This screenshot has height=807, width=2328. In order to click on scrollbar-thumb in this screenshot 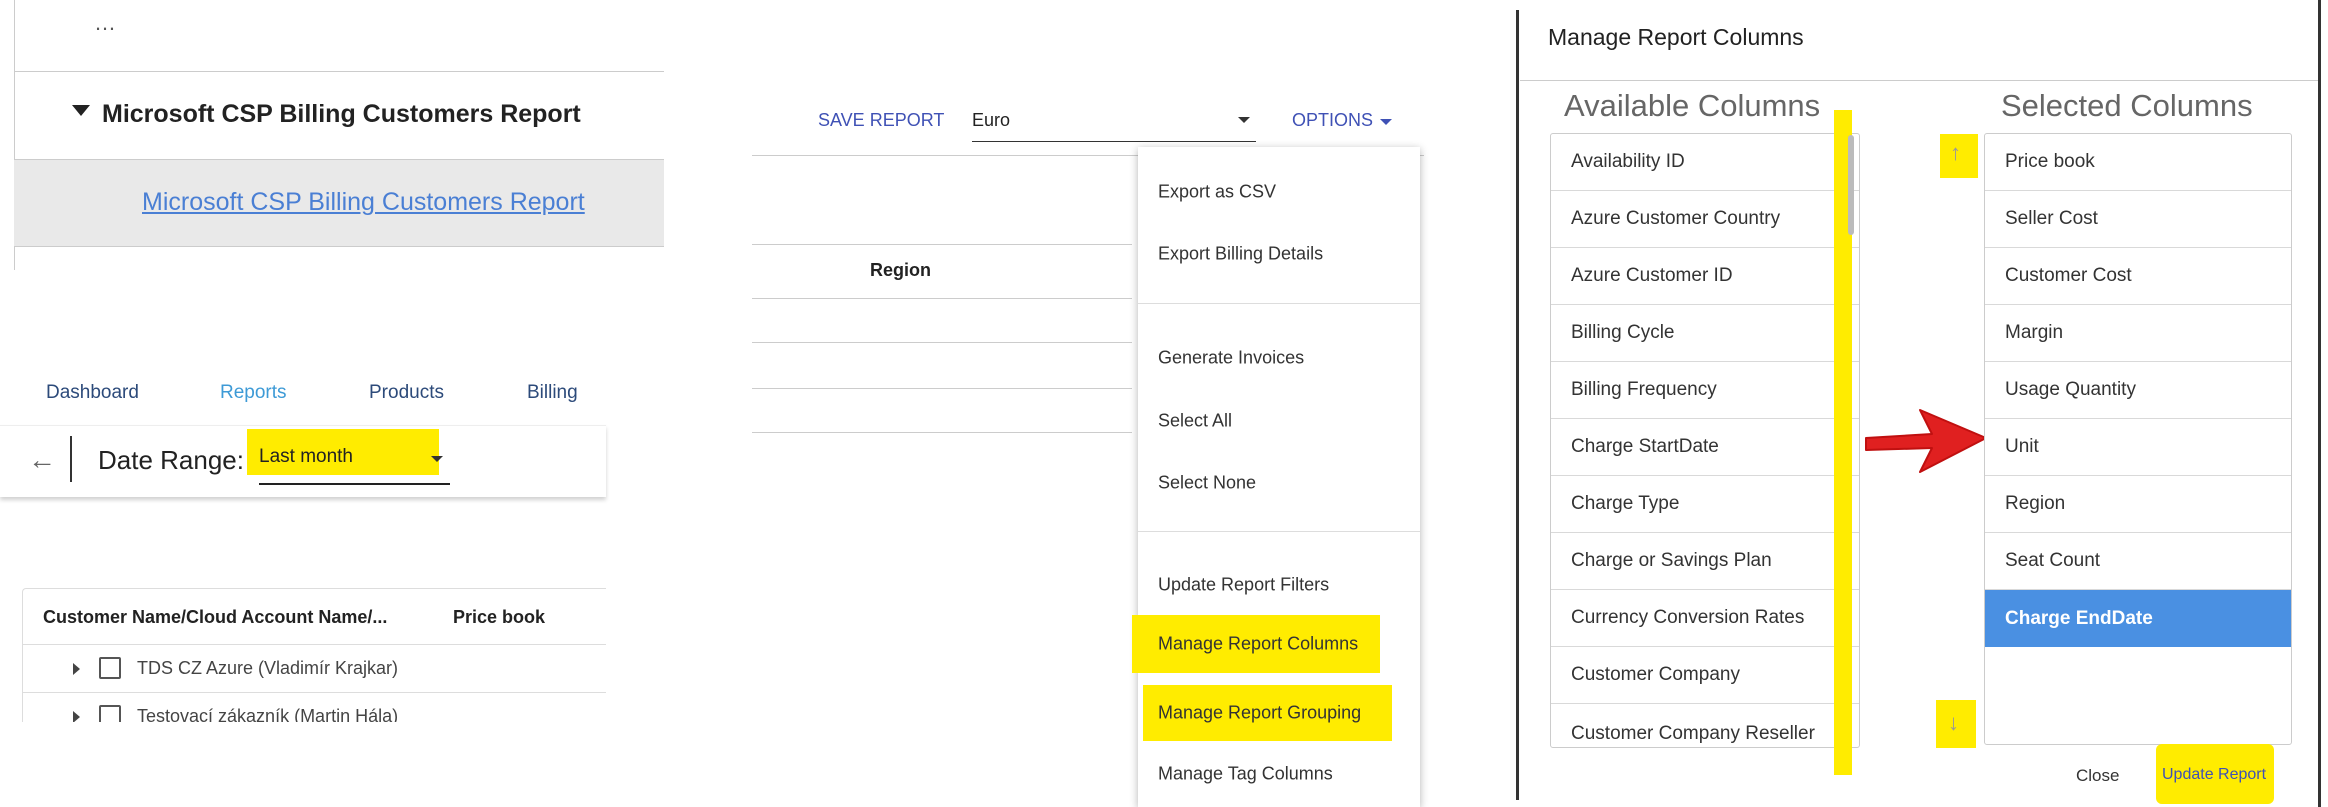, I will do `click(1851, 185)`.